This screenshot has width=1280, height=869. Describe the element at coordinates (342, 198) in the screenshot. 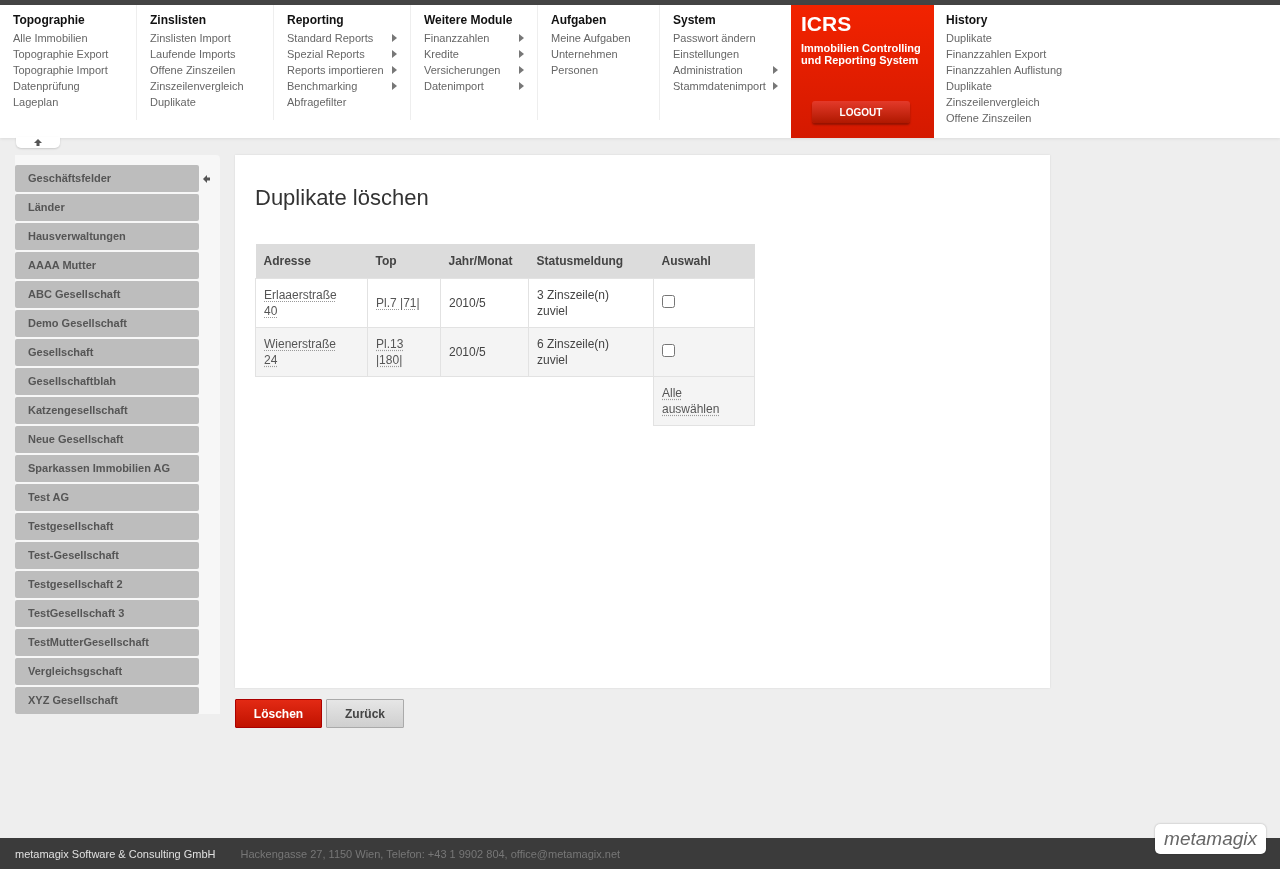

I see `page-title: Duplikate löschen` at that location.